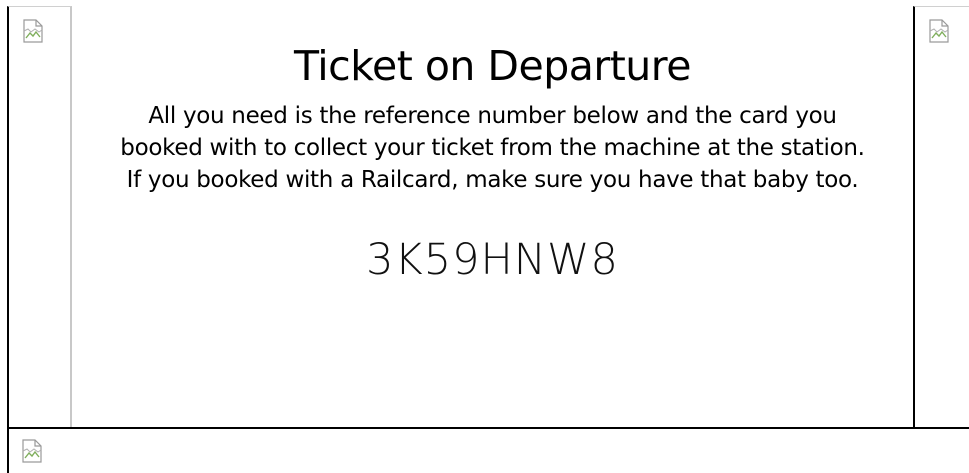 The width and height of the screenshot is (969, 473). I want to click on right-image-placeholder, so click(941, 216).